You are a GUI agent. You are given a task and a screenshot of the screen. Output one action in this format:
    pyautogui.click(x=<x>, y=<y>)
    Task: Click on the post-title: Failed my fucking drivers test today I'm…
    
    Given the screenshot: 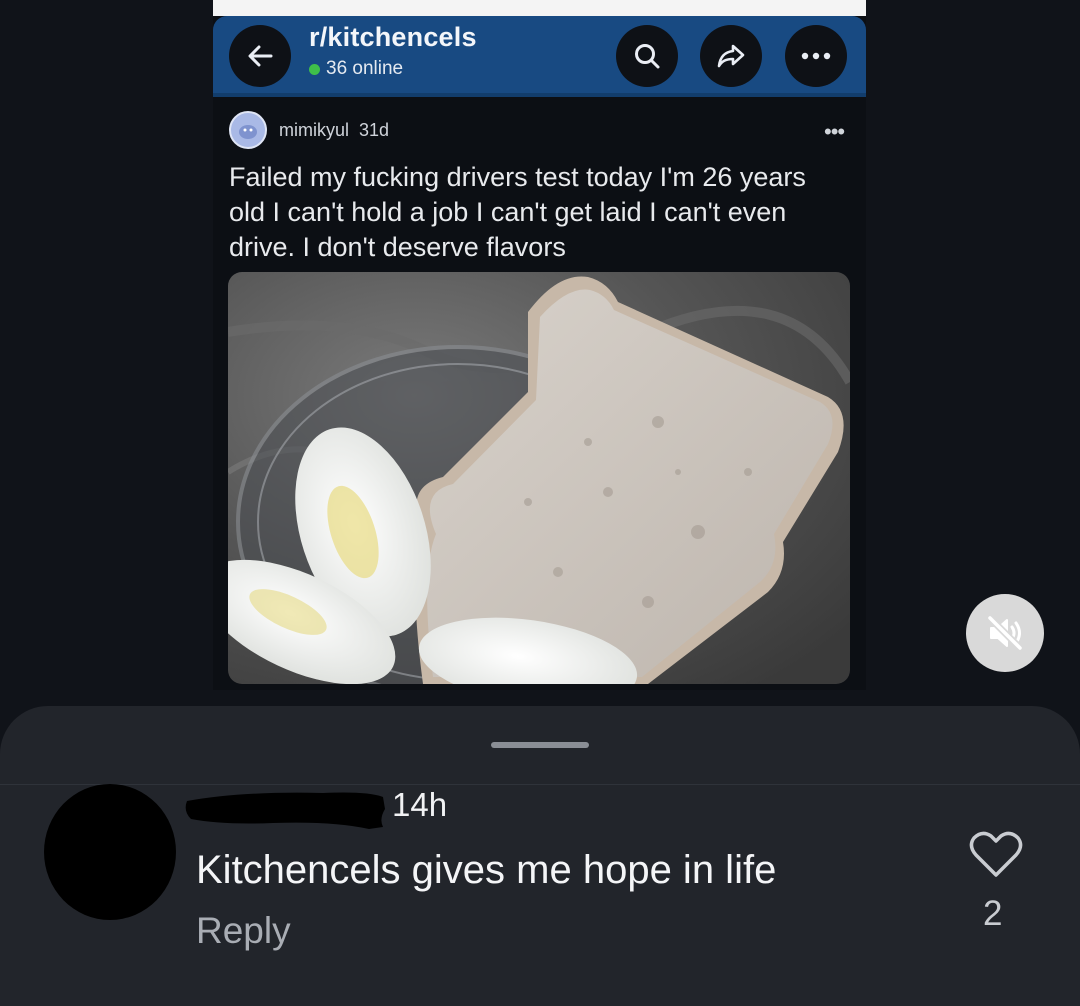 What is the action you would take?
    pyautogui.click(x=517, y=212)
    